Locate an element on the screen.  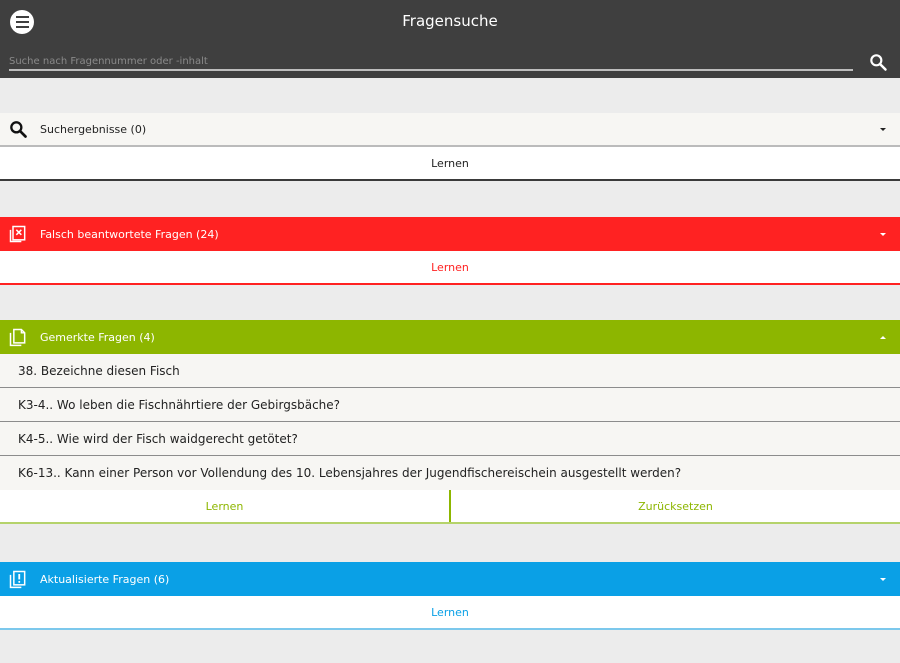
updated-questions-title: Aktualisierte Fragen (6) is located at coordinates (105, 579).